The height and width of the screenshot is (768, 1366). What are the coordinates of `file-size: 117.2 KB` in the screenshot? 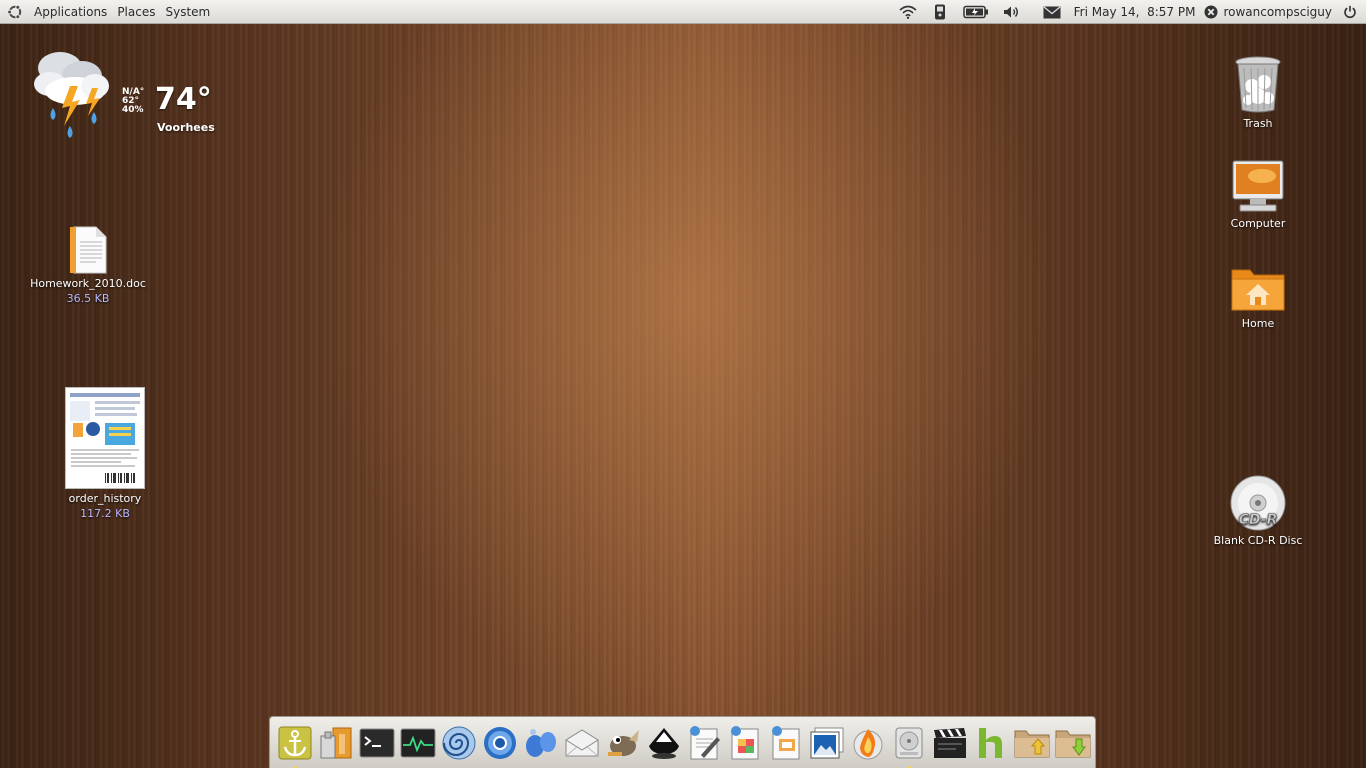 It's located at (105, 513).